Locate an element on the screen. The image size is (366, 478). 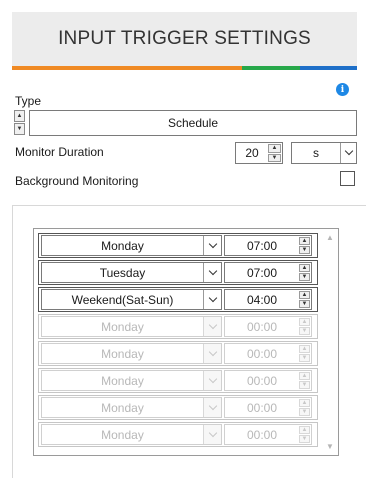
duration-unit-select: s is located at coordinates (324, 153).